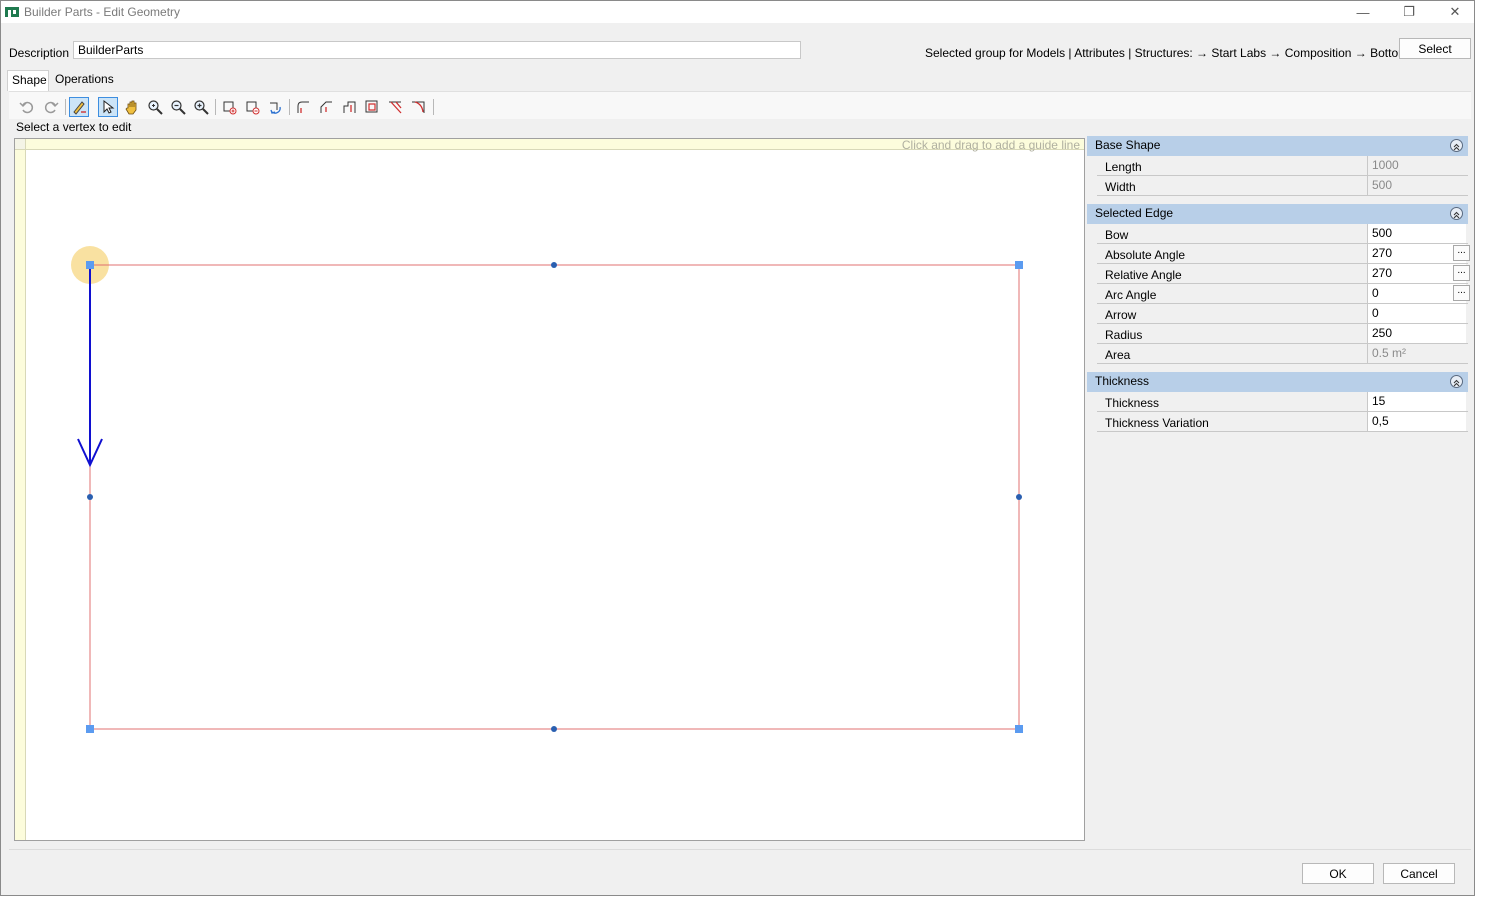 The height and width of the screenshot is (900, 1496). What do you see at coordinates (1117, 235) in the screenshot?
I see `prop-name: Bow` at bounding box center [1117, 235].